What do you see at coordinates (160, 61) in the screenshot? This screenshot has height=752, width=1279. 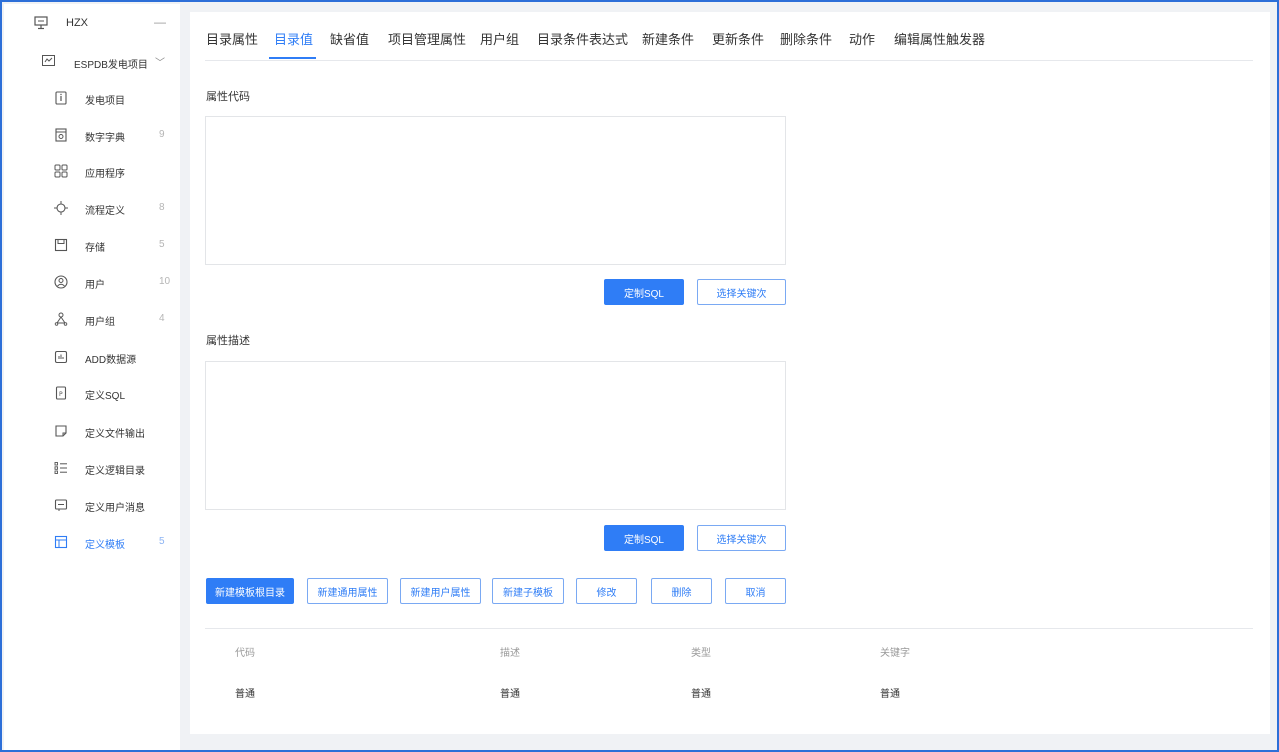 I see `chevron-down-icon: ﹀` at bounding box center [160, 61].